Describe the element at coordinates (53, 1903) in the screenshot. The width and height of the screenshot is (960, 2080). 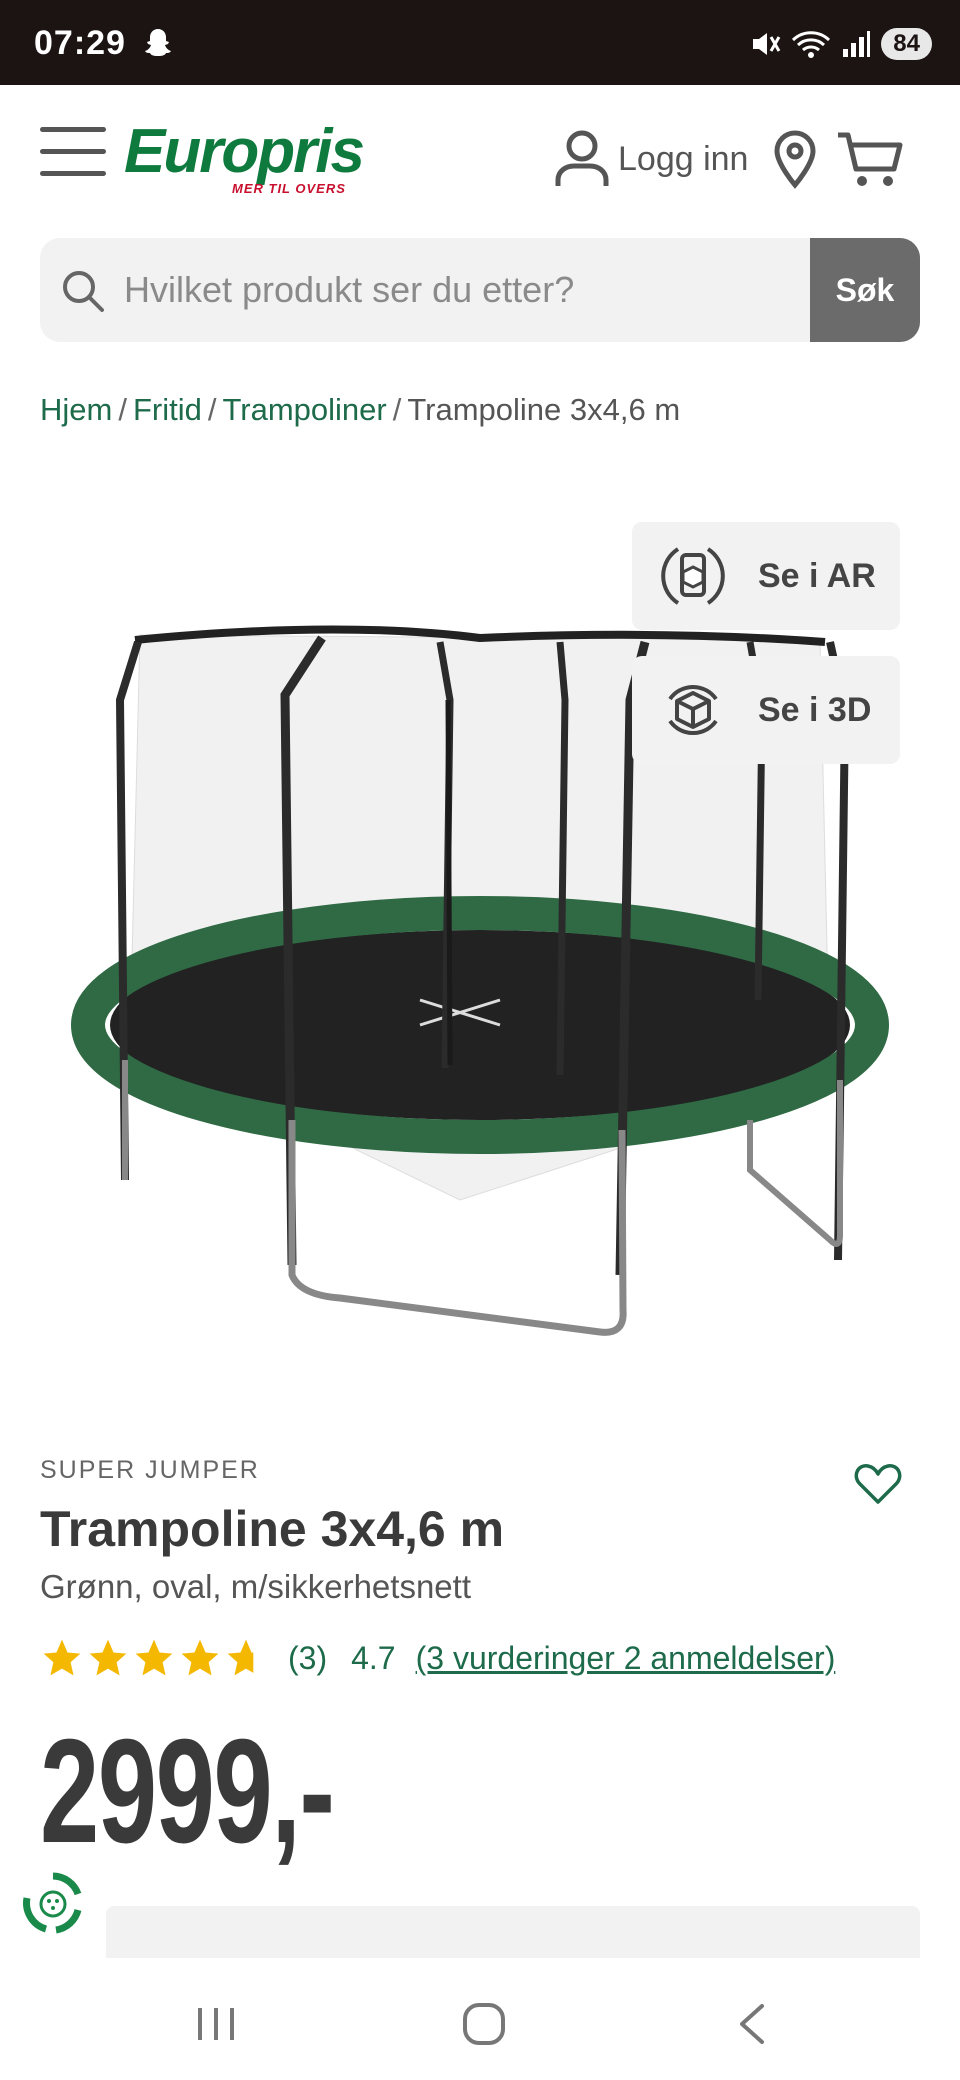
I see `recycle-icon` at that location.